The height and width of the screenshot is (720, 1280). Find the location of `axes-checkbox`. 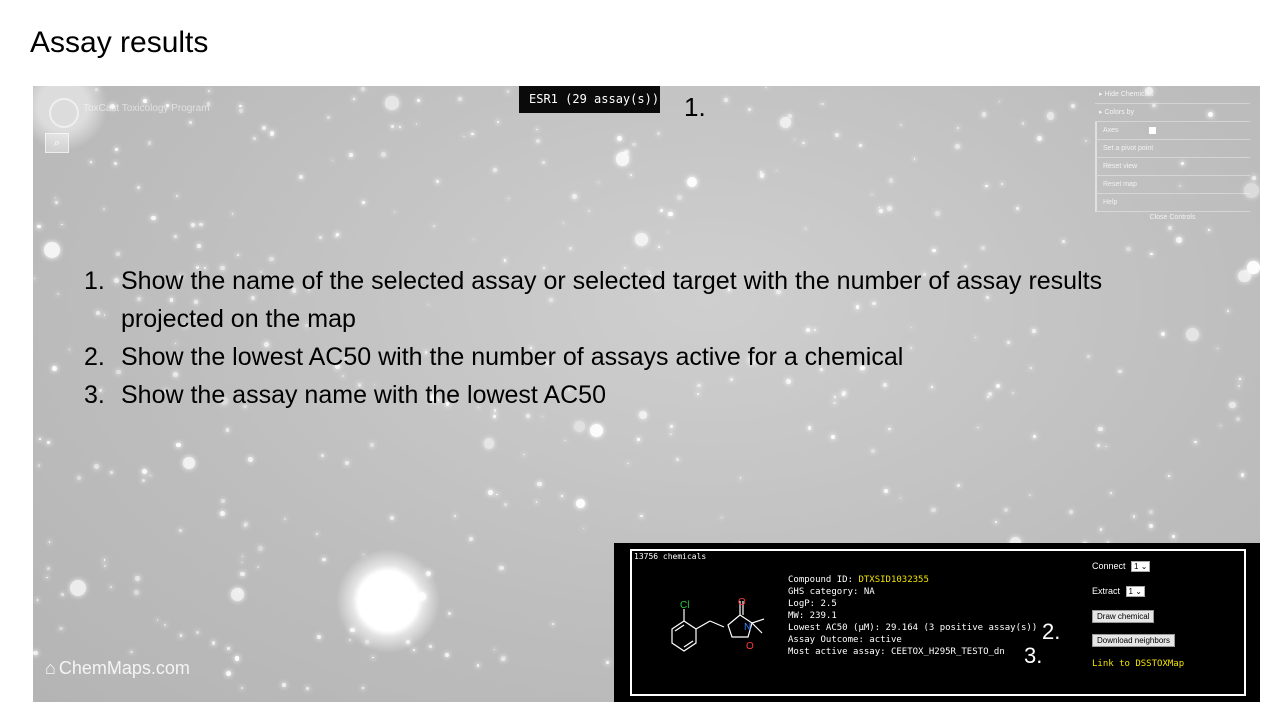

axes-checkbox is located at coordinates (1152, 130).